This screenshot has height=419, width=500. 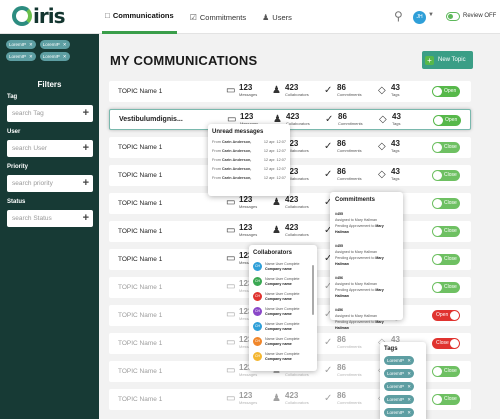 What do you see at coordinates (50, 183) in the screenshot?
I see `priority-search-input: search priority +` at bounding box center [50, 183].